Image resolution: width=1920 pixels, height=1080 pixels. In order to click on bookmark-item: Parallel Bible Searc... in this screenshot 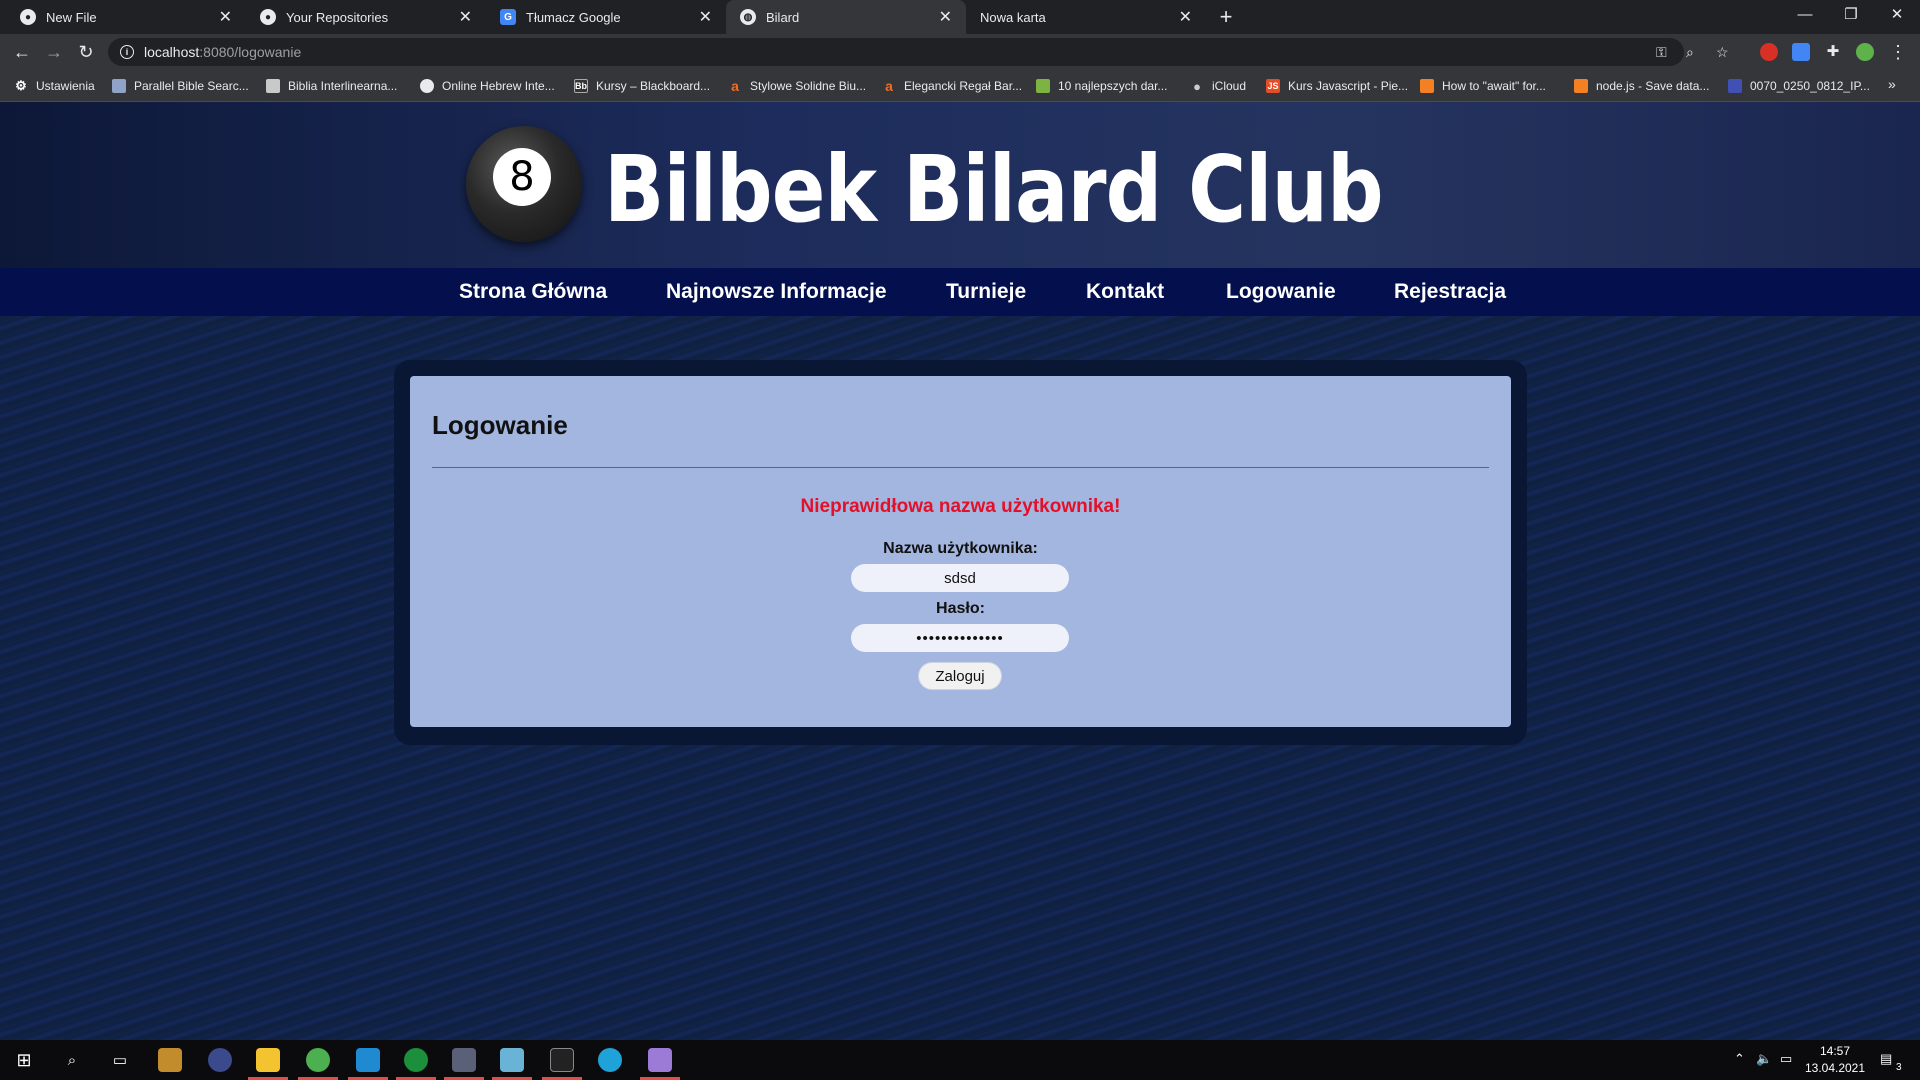, I will do `click(180, 86)`.